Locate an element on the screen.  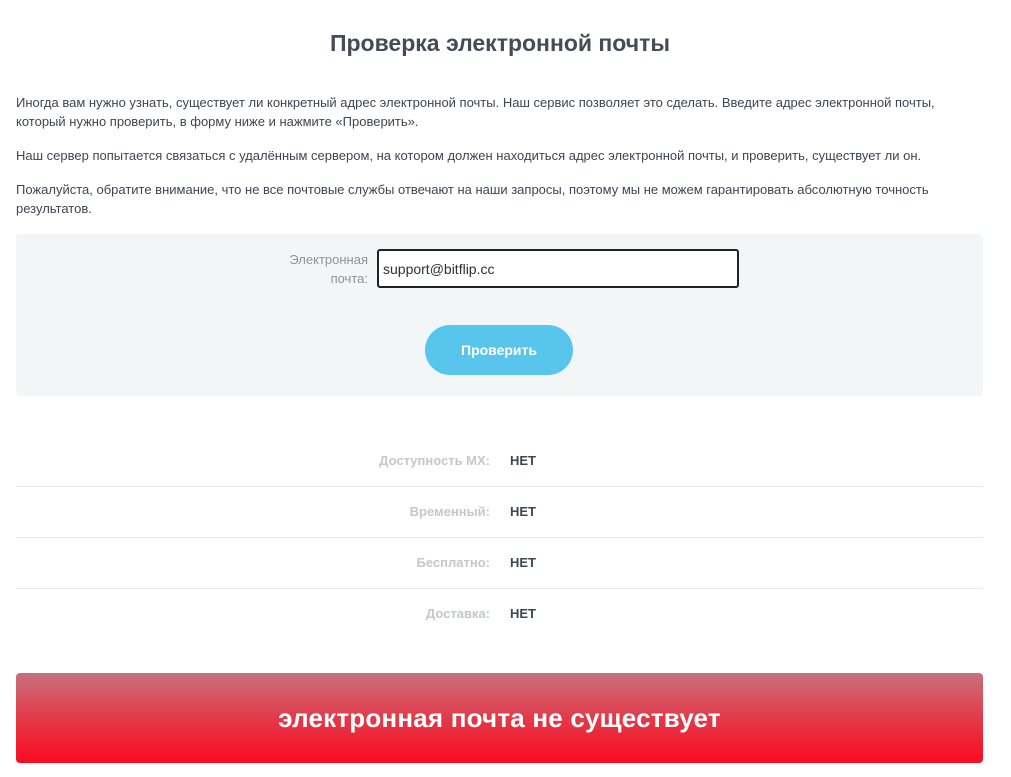
result-label: Доступность MX: is located at coordinates (434, 460).